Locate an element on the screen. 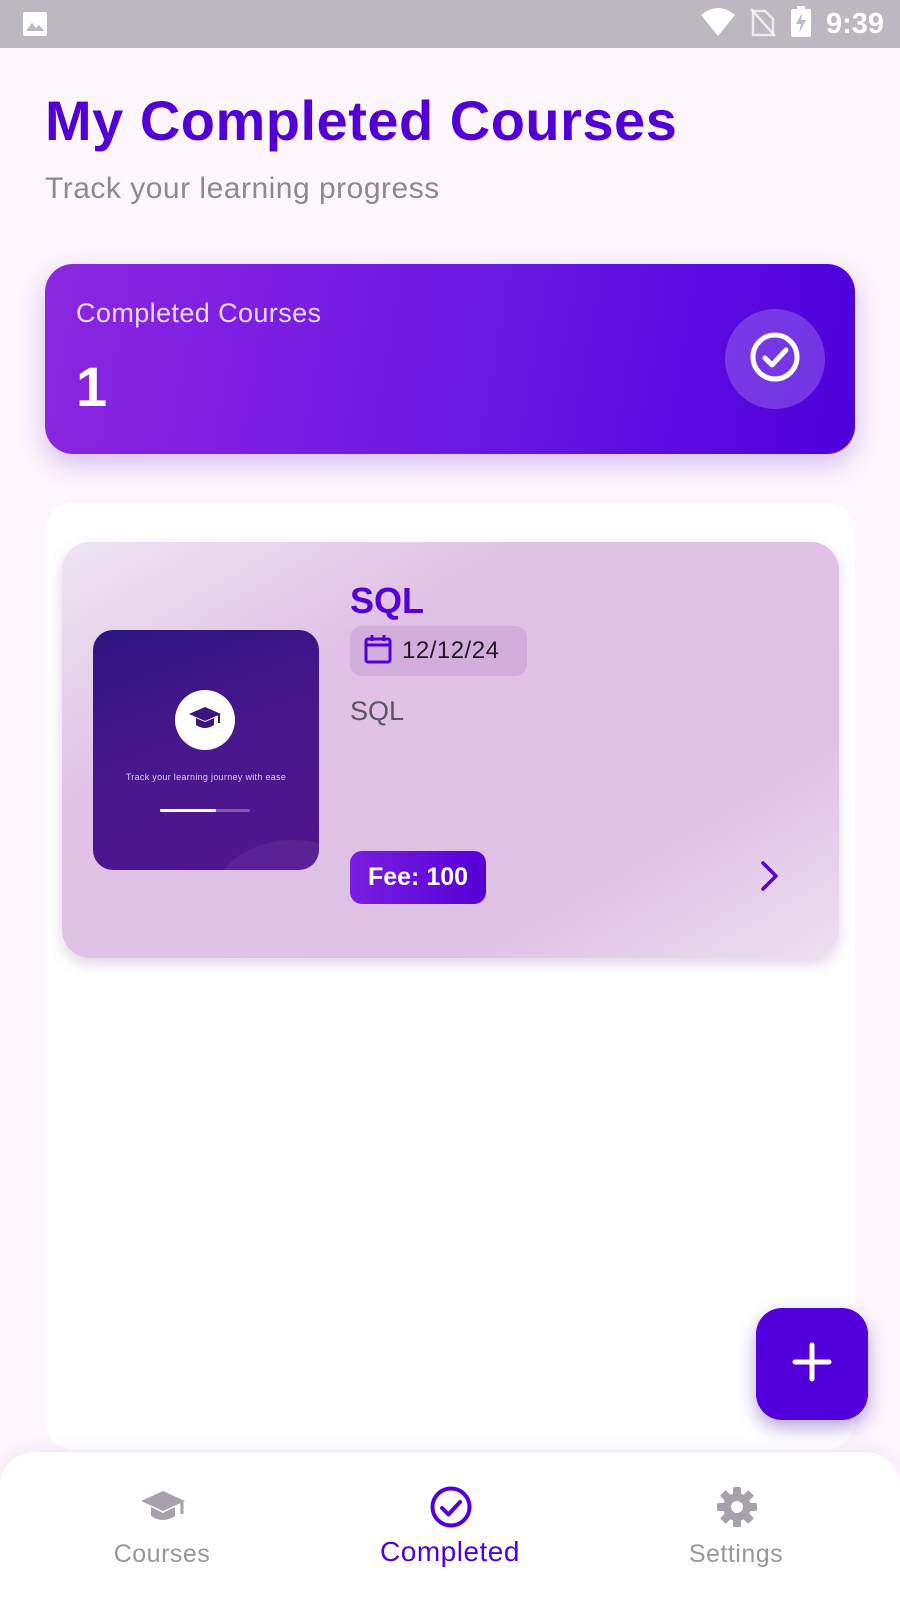 The image size is (900, 1600). course-date: 12/12/24 is located at coordinates (451, 650).